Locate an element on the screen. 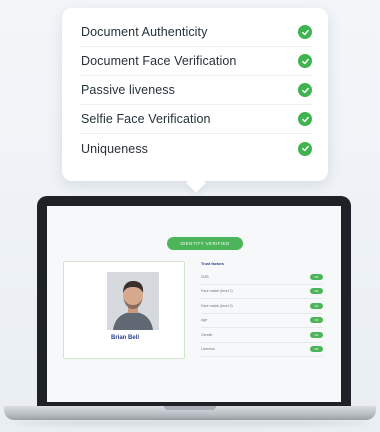  check-label: Selfie Face Verification is located at coordinates (146, 119).